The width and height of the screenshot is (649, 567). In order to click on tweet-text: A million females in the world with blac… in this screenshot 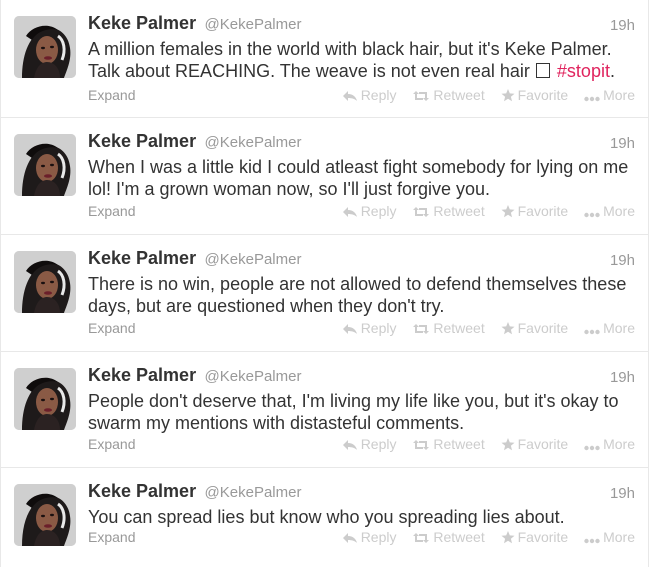, I will do `click(362, 60)`.